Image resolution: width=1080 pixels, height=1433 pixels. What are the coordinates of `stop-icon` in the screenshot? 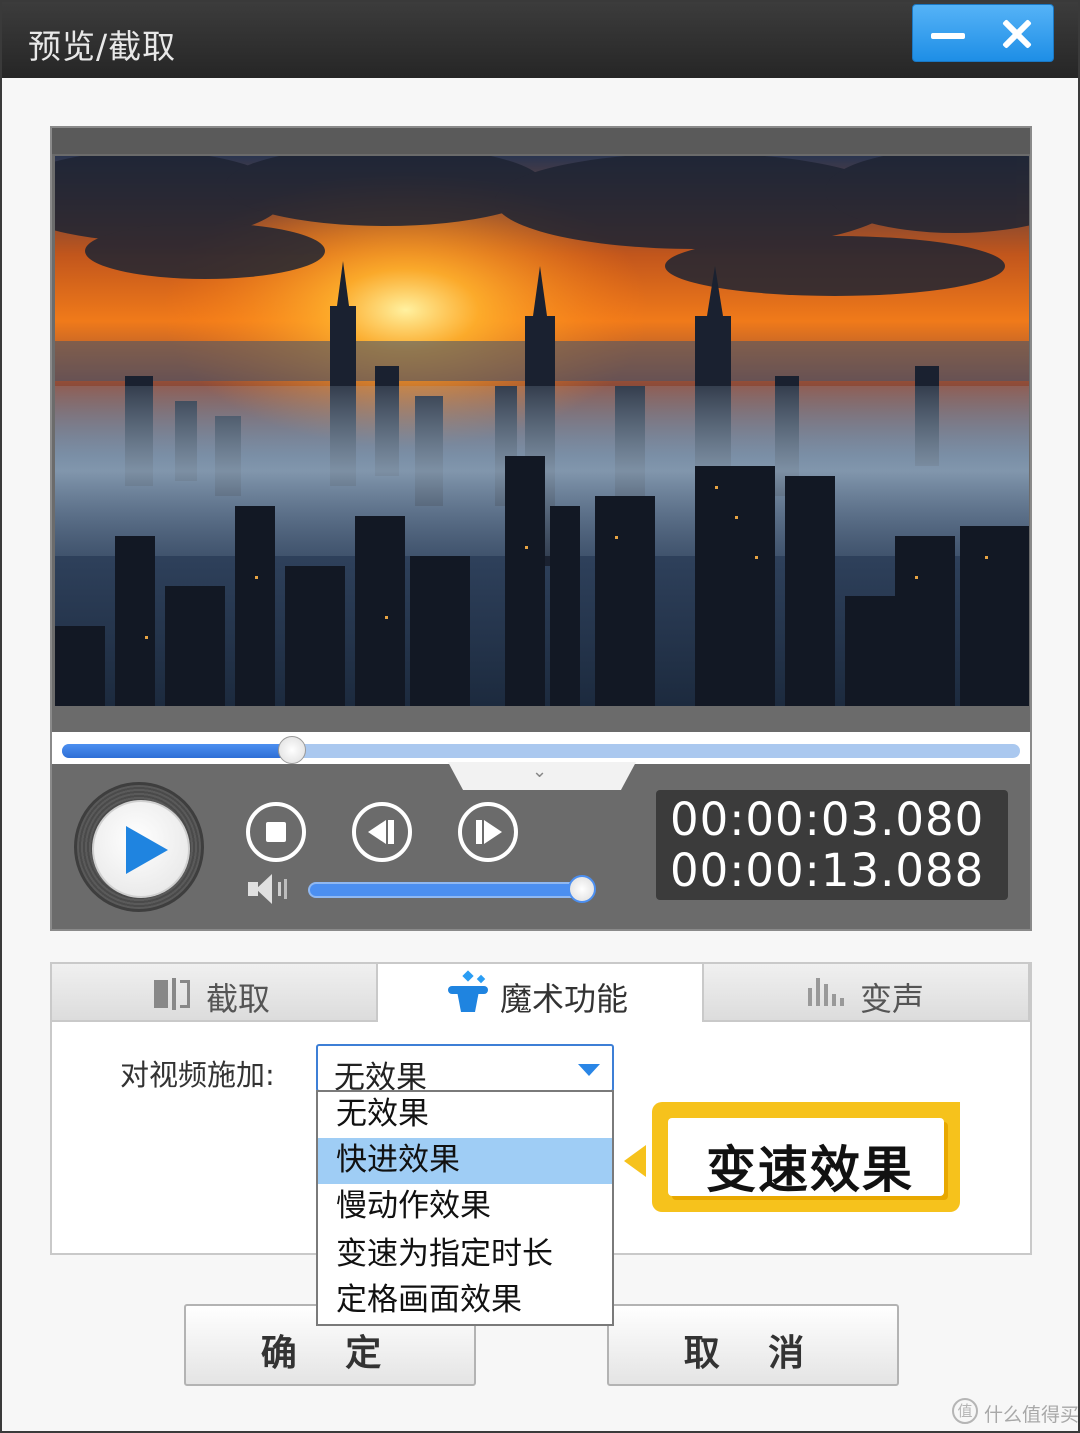 It's located at (276, 832).